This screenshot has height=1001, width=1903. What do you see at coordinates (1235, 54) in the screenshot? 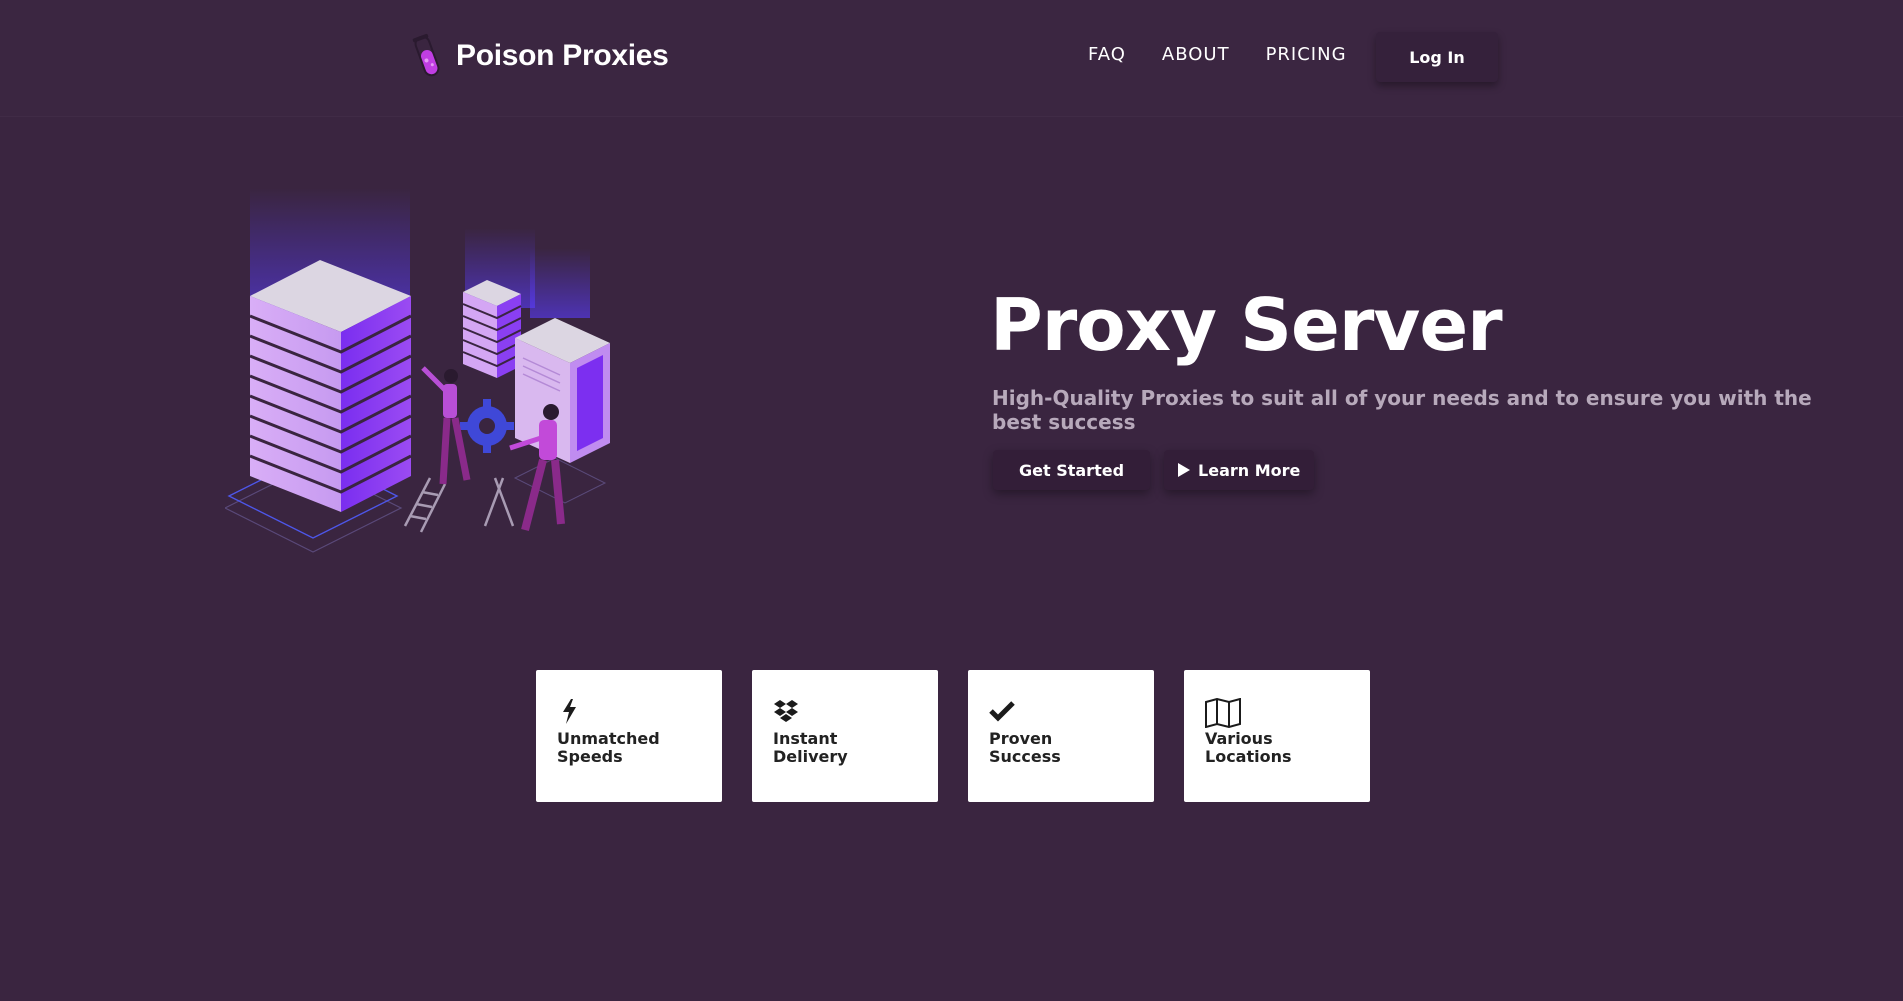
I see `nav-links: FAQ ABOUT PRICING` at bounding box center [1235, 54].